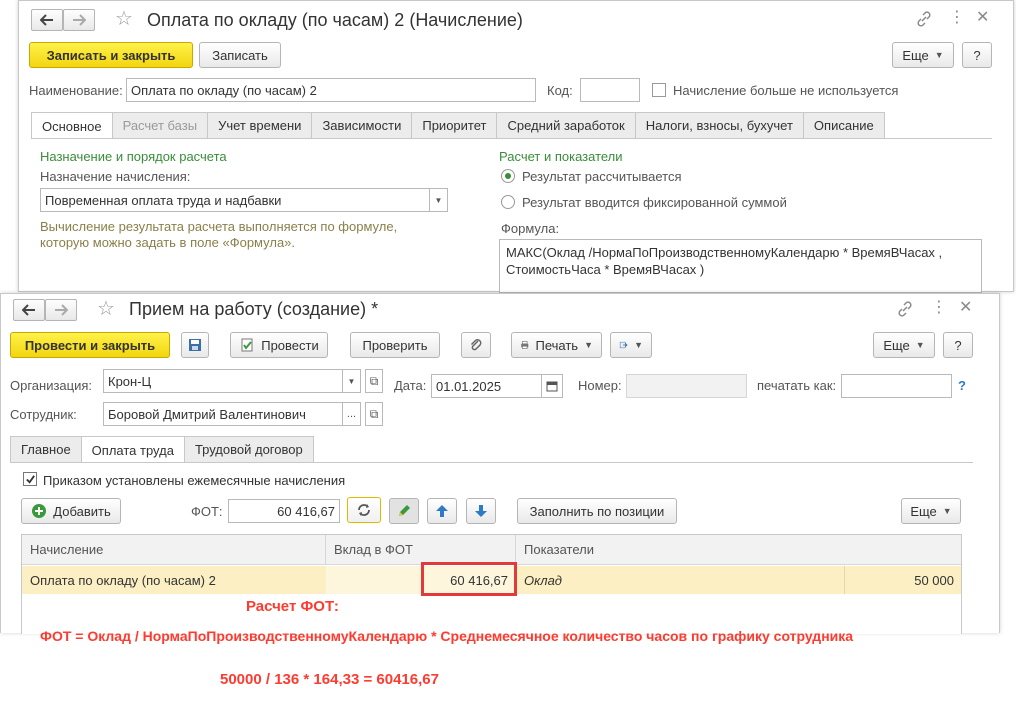 The image size is (1016, 702). What do you see at coordinates (90, 345) in the screenshot?
I see `post-and-close-button: Провести и закрыть` at bounding box center [90, 345].